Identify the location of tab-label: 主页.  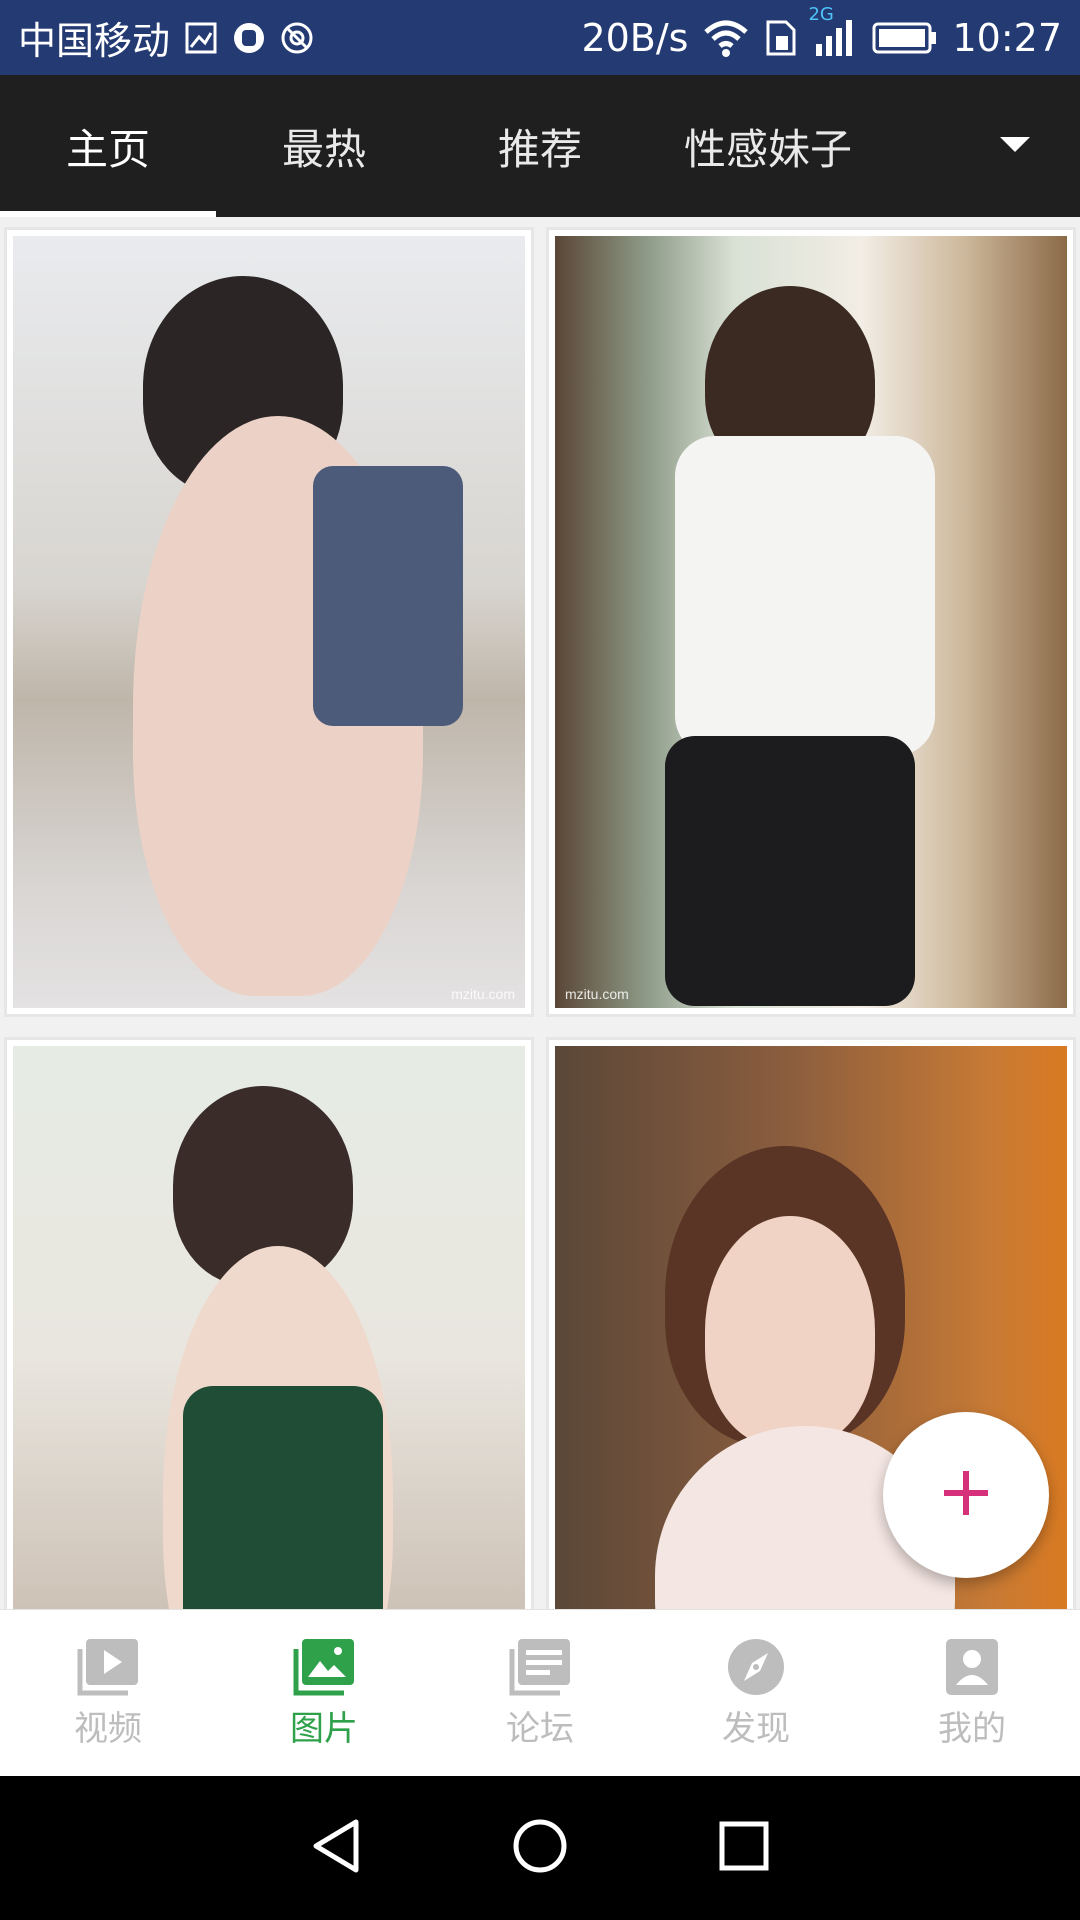
(107, 149).